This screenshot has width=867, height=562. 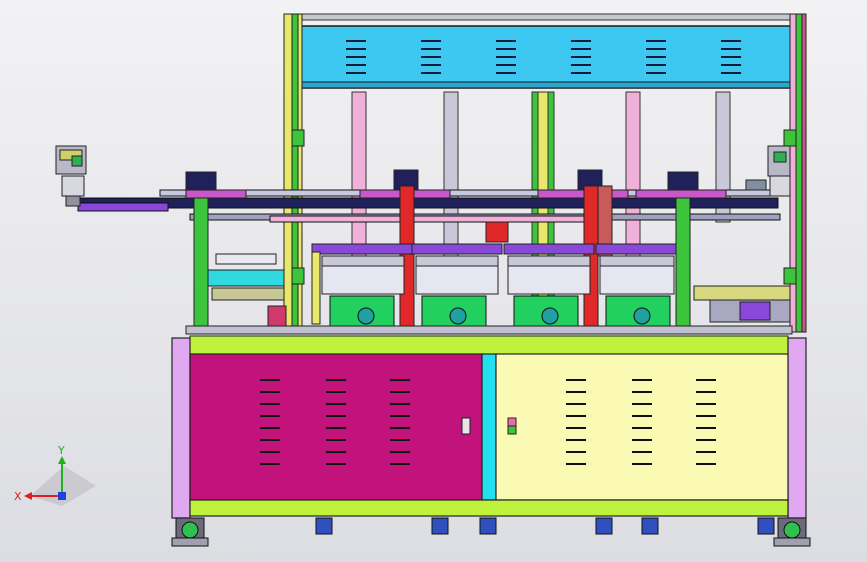 What do you see at coordinates (500, 311) in the screenshot?
I see `drive-motors` at bounding box center [500, 311].